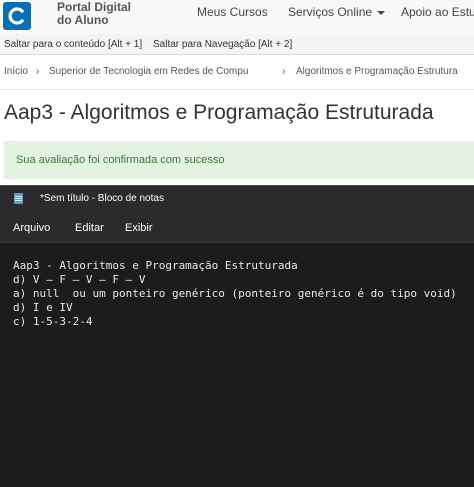 The image size is (474, 487). What do you see at coordinates (43, 307) in the screenshot?
I see `text-line: d) I e IV` at bounding box center [43, 307].